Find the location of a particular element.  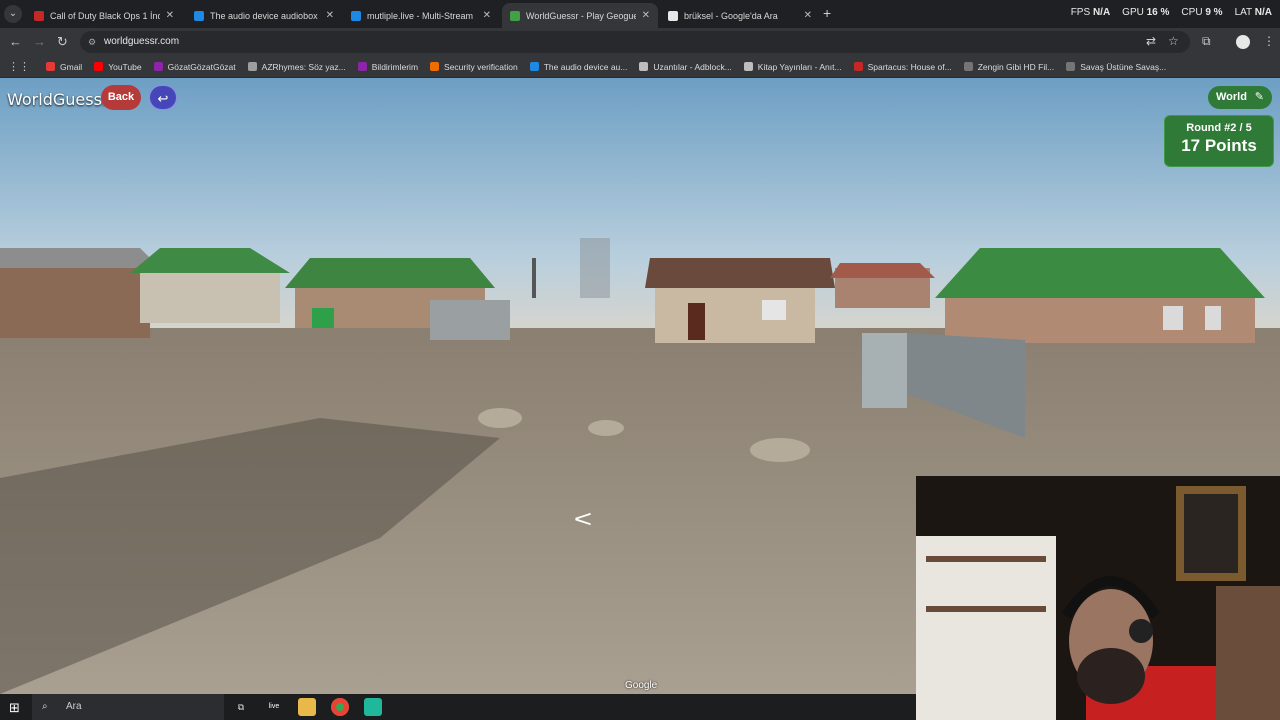

fps-label: FPS is located at coordinates (1080, 12).